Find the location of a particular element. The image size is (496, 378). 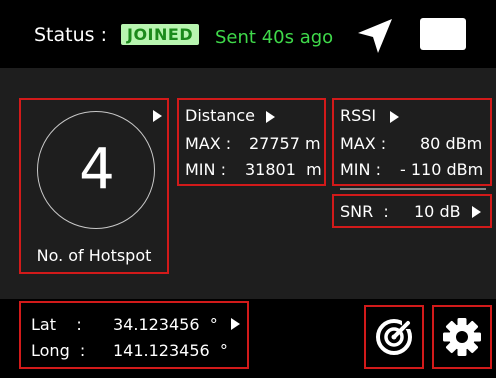

divider is located at coordinates (413, 189).